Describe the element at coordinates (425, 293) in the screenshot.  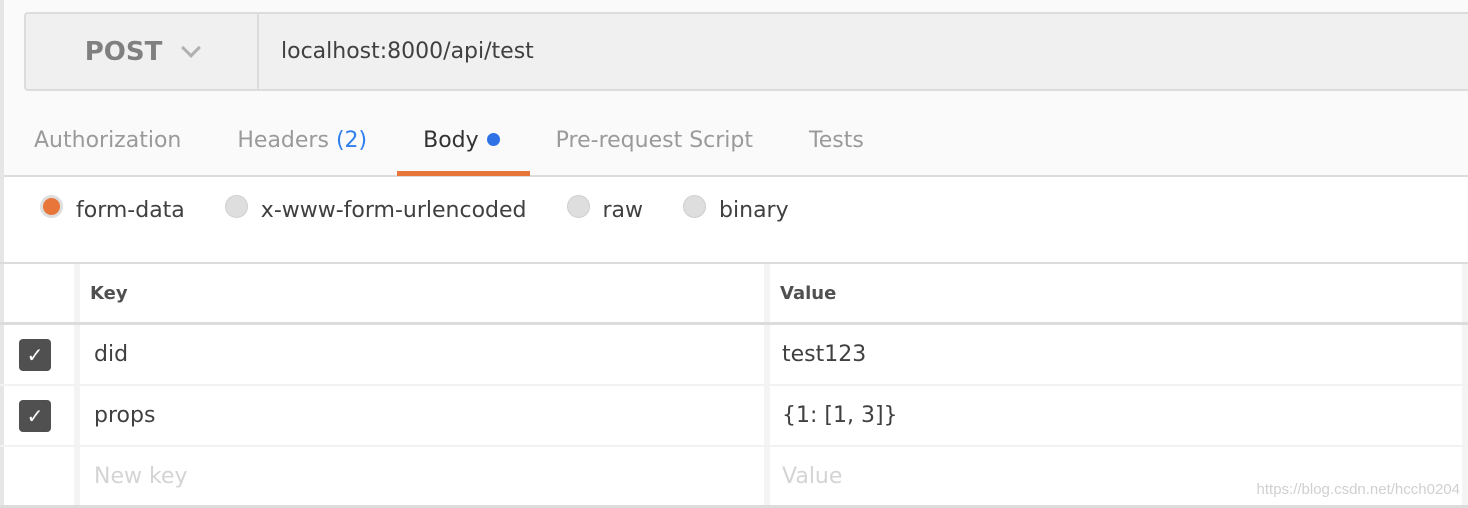
I see `key-column-header: Key` at that location.